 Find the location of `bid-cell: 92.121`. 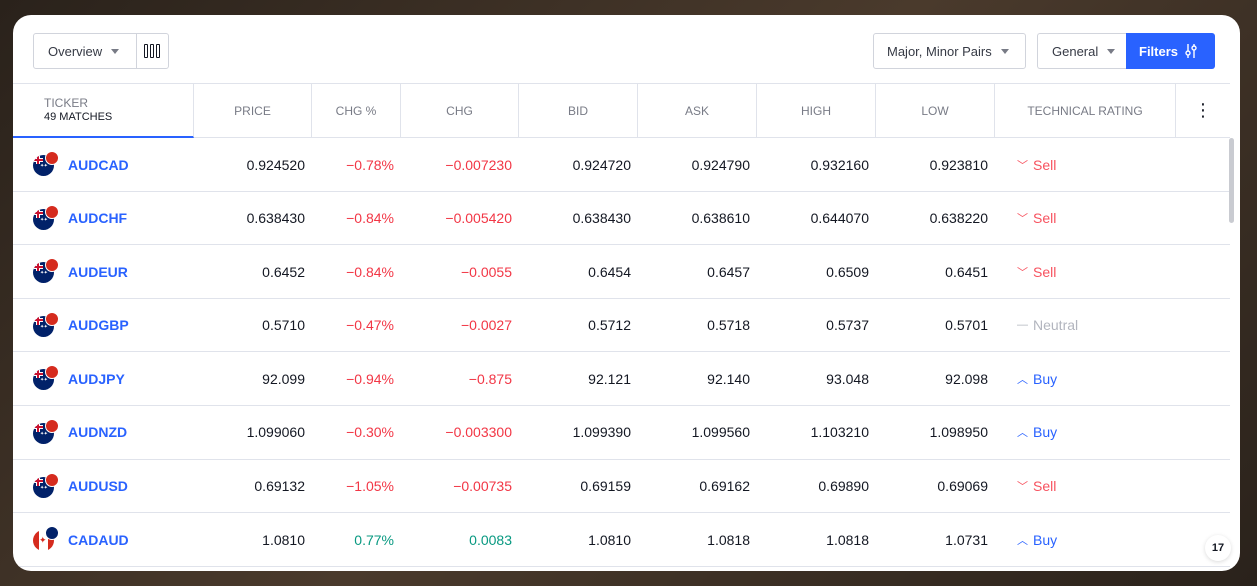

bid-cell: 92.121 is located at coordinates (609, 378).